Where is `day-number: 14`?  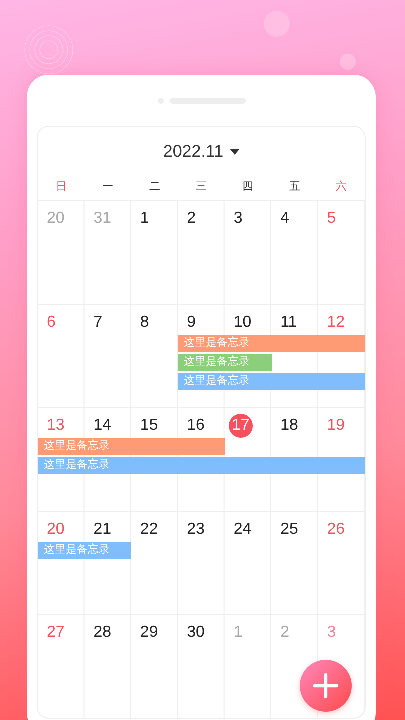
day-number: 14 is located at coordinates (103, 426).